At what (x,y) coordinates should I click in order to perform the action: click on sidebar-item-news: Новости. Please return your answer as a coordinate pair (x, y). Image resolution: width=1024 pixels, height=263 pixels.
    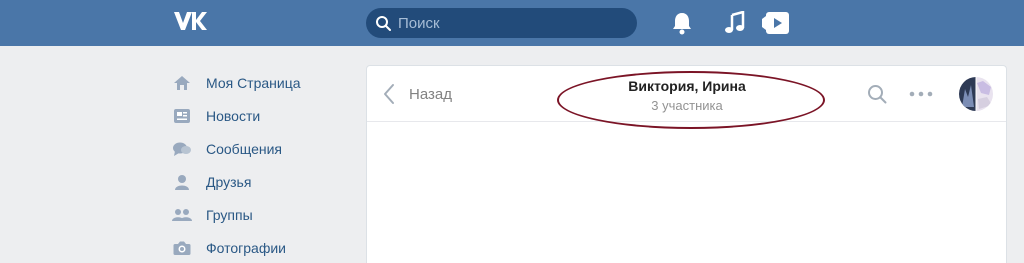
    Looking at the image, I should click on (257, 115).